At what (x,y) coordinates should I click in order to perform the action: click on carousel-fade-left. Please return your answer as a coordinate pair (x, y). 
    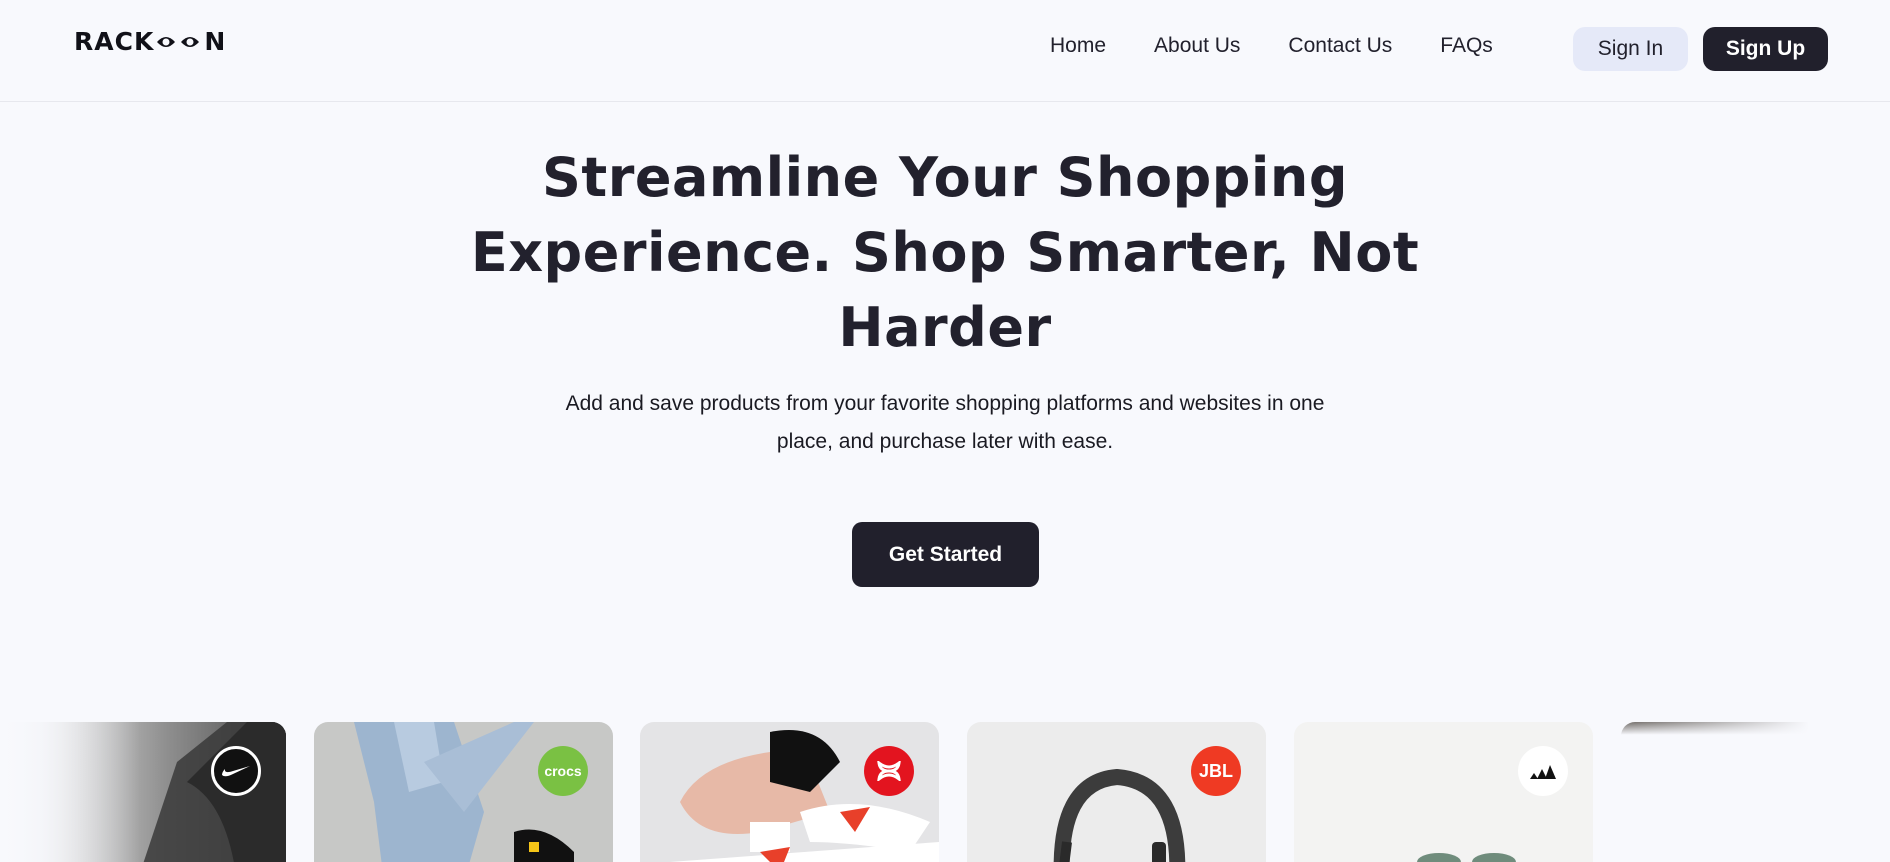
    Looking at the image, I should click on (70, 792).